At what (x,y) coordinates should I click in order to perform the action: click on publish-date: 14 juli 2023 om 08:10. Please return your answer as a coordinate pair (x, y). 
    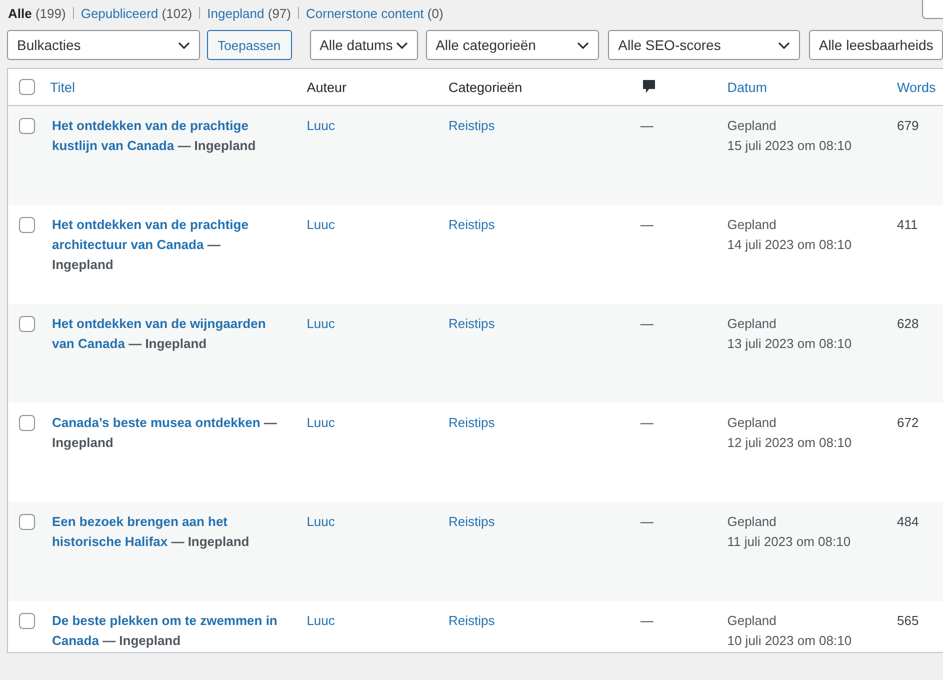
    Looking at the image, I should click on (790, 245).